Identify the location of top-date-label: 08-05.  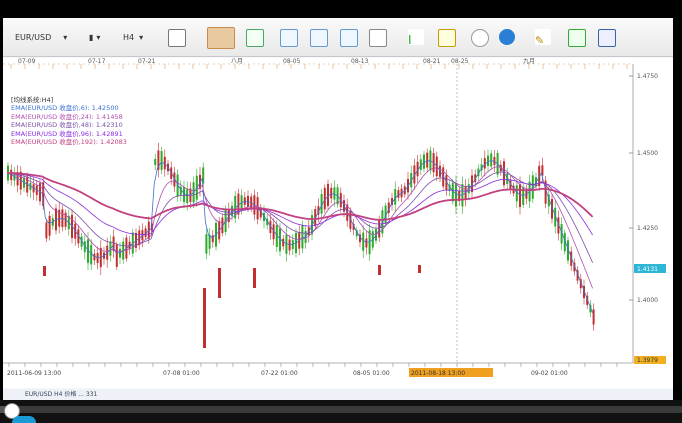
(292, 61).